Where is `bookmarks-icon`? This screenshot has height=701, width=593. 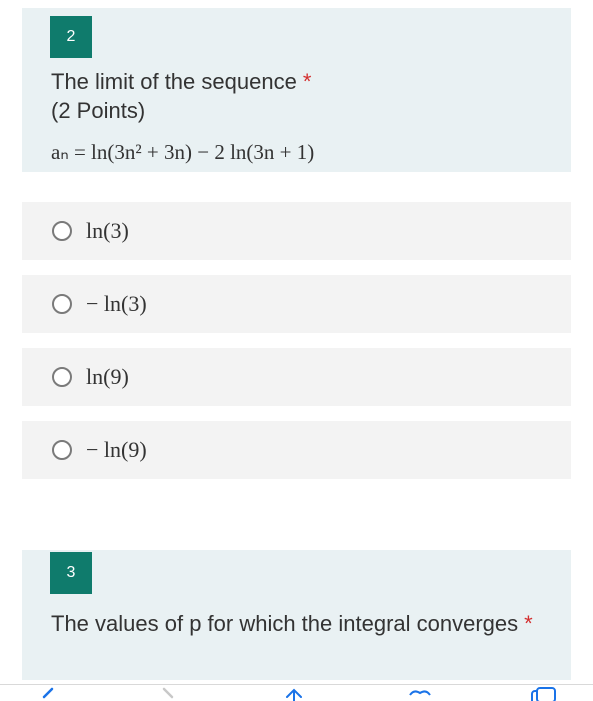
bookmarks-icon is located at coordinates (420, 694).